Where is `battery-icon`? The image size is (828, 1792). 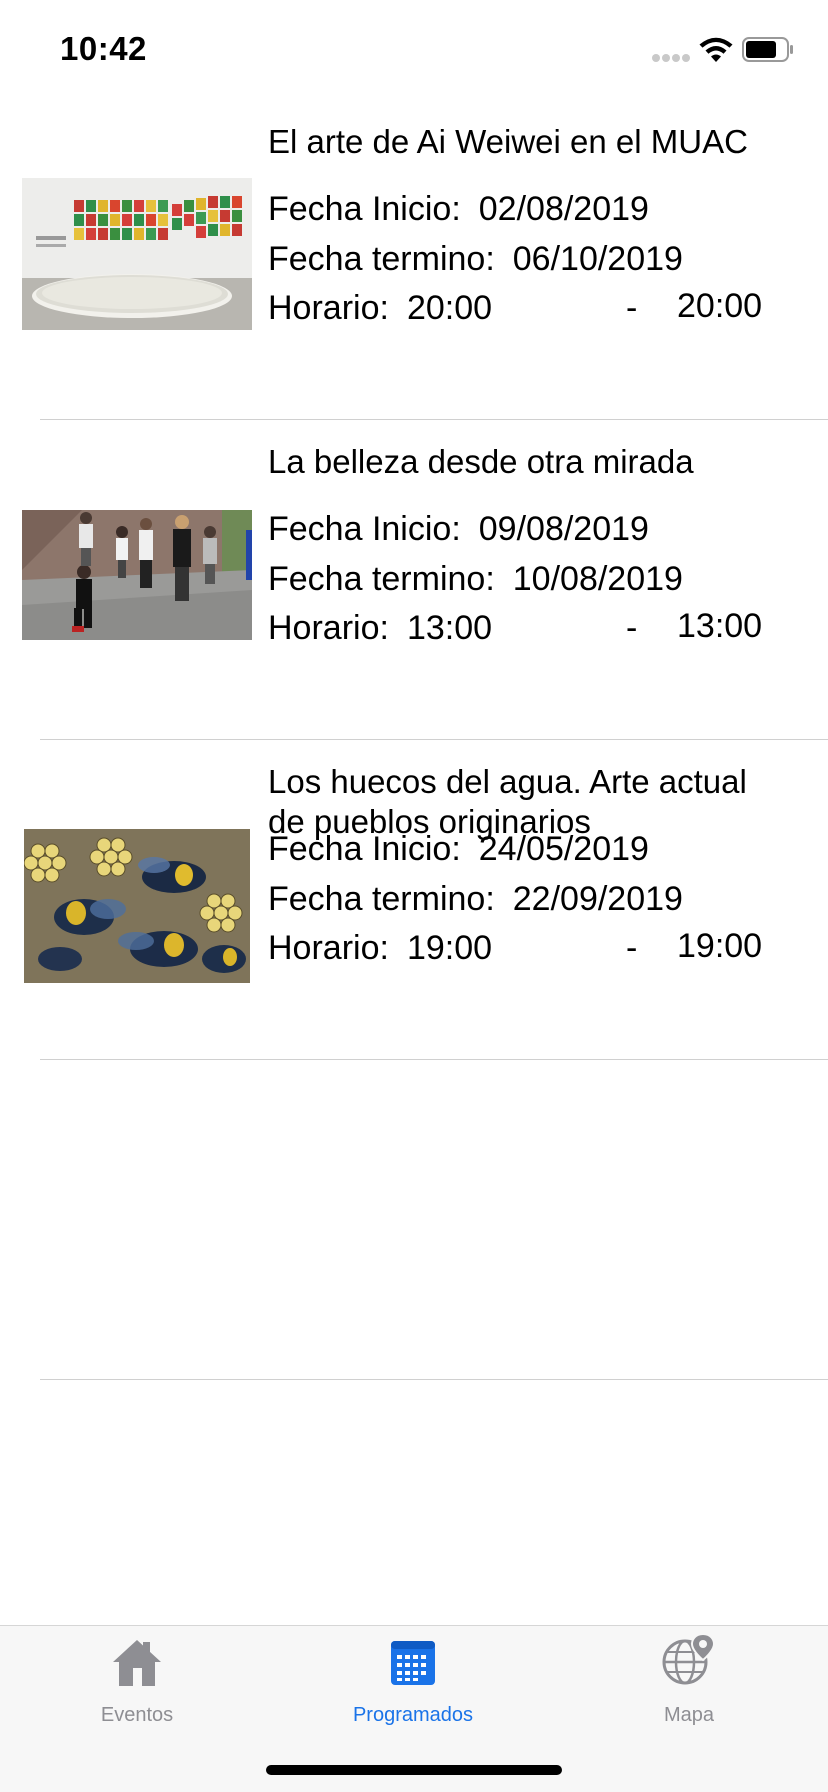 battery-icon is located at coordinates (767, 49).